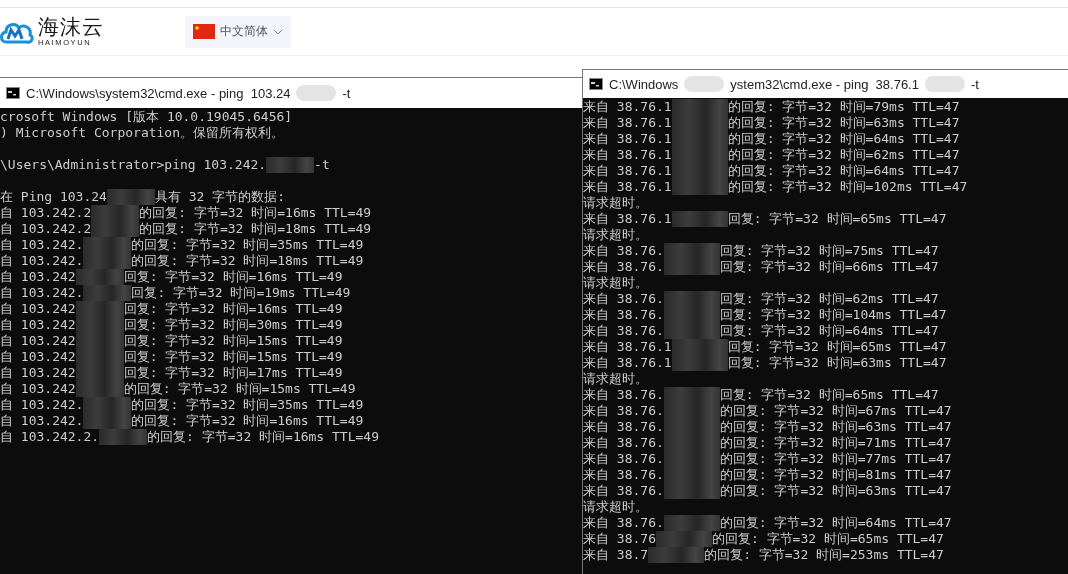  I want to click on console-text: 的回复: 字节=32 时间=62ms TTL=47, so click(843, 155).